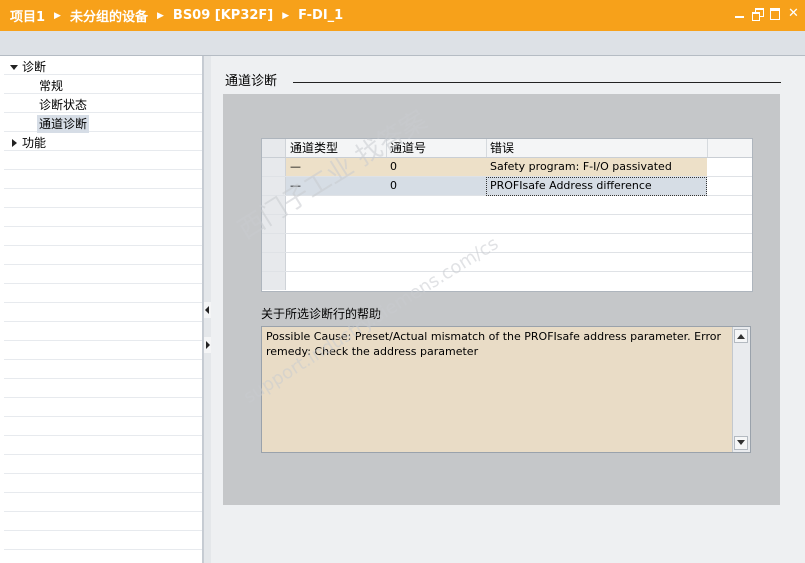 This screenshot has height=563, width=805. What do you see at coordinates (321, 314) in the screenshot?
I see `help-label: 关于所选诊断行的帮助` at bounding box center [321, 314].